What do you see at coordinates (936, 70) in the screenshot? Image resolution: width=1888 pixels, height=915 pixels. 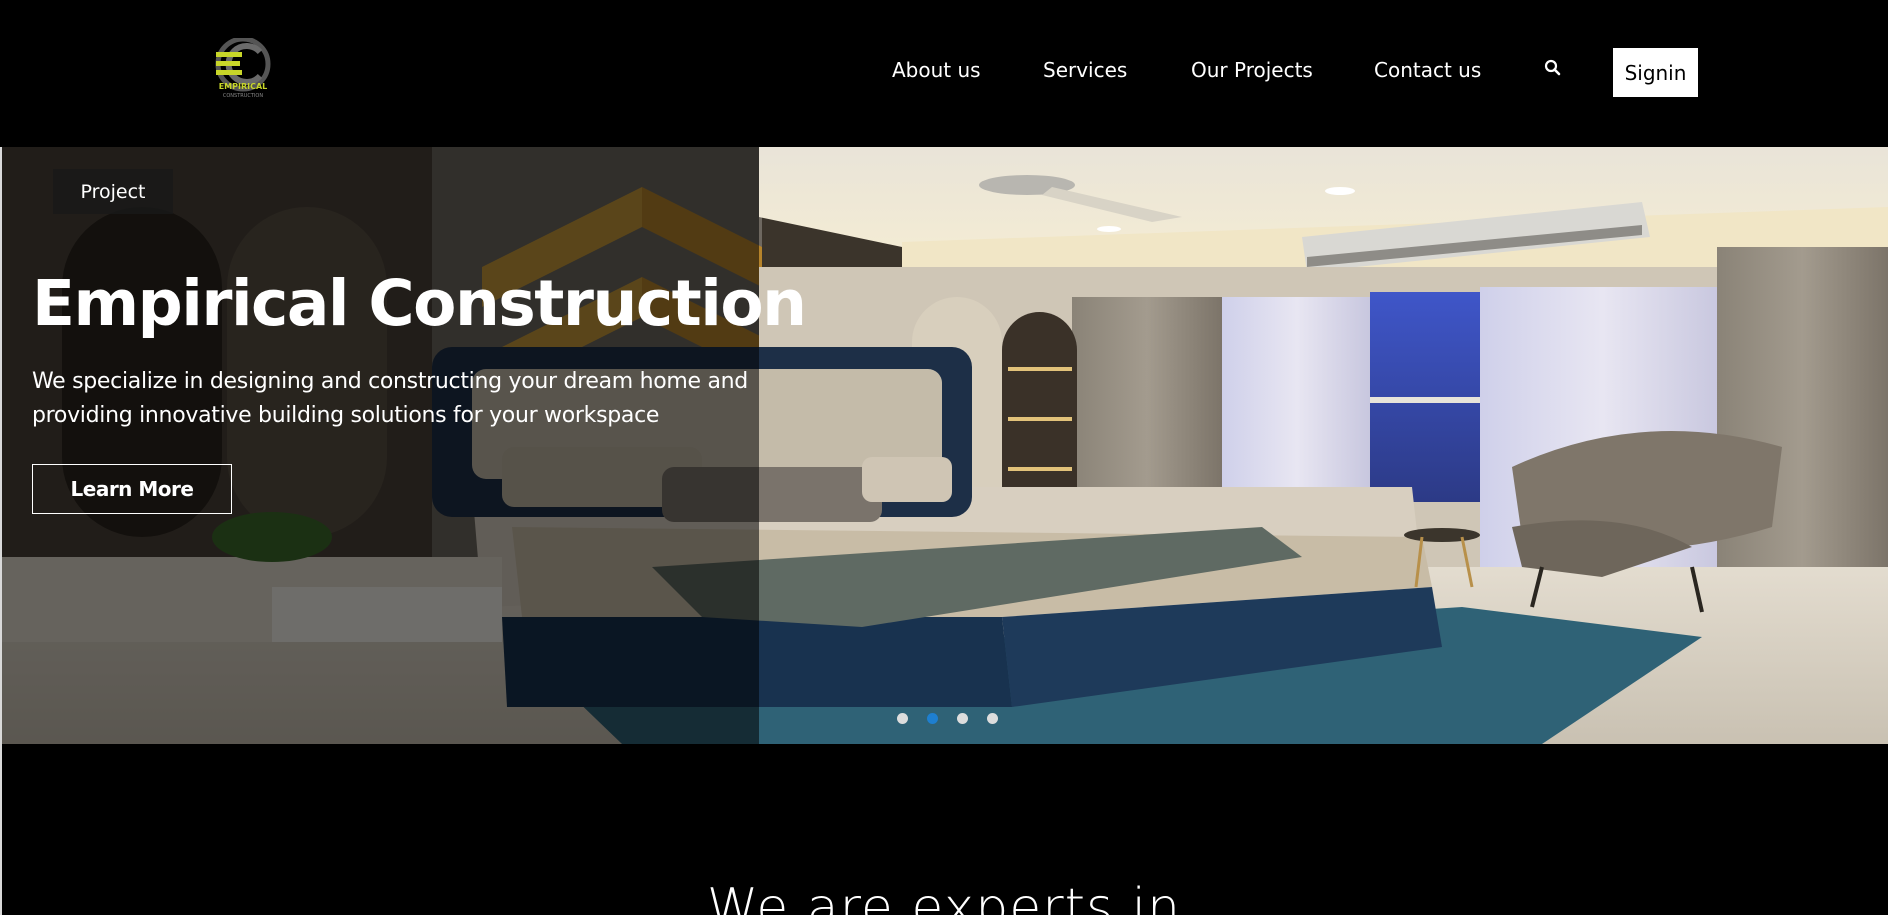 I see `nav-about-us: About us` at bounding box center [936, 70].